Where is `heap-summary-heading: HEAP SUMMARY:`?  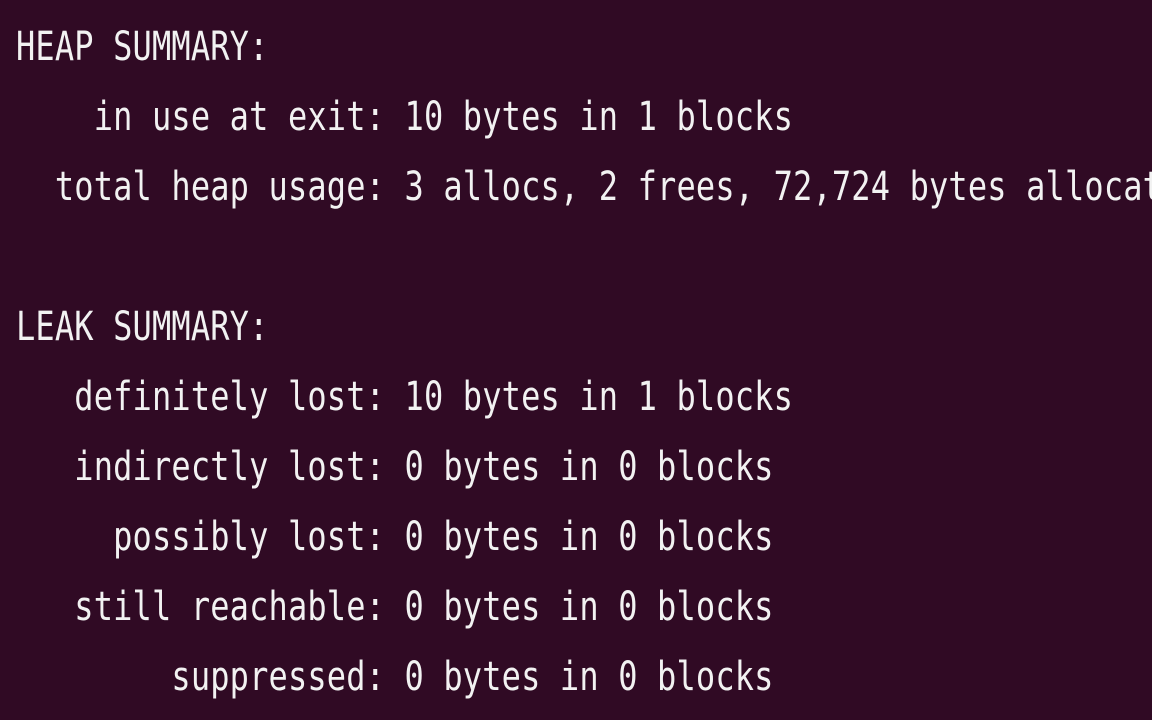
heap-summary-heading: HEAP SUMMARY: is located at coordinates (142, 47).